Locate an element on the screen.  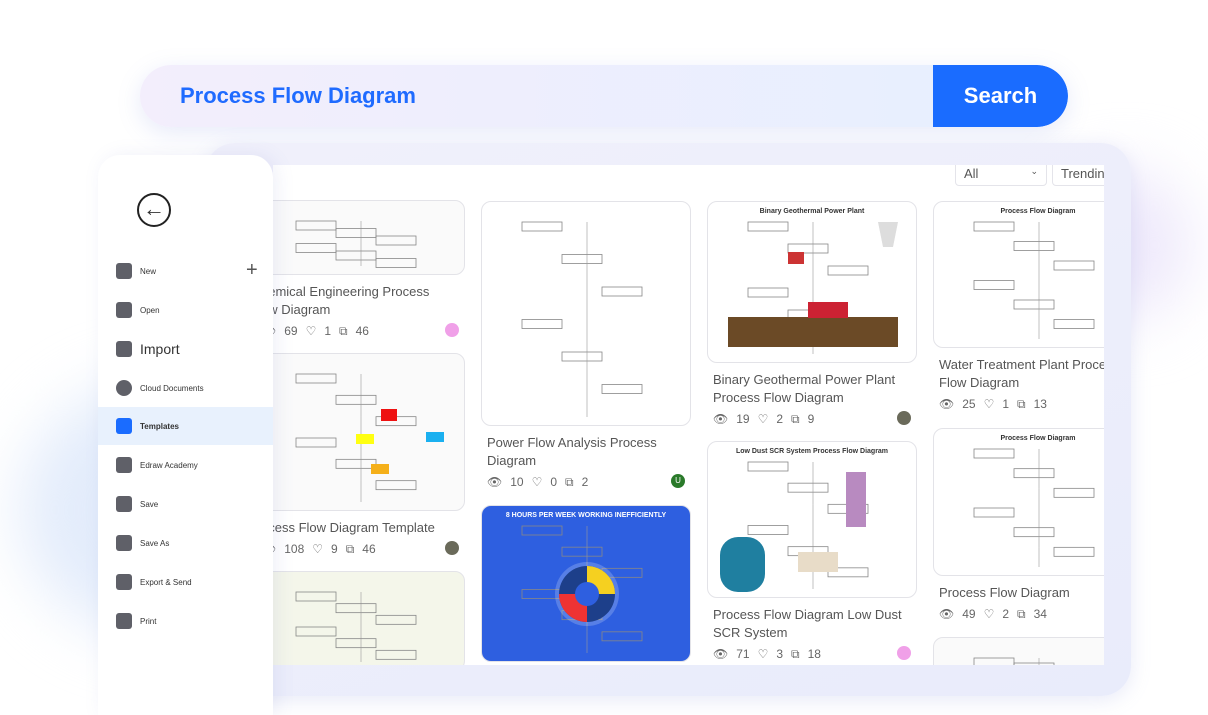
template-thumbnail: 8 HOURS PER WEEK WORKING INEFFICIENTLY is located at coordinates (586, 583).